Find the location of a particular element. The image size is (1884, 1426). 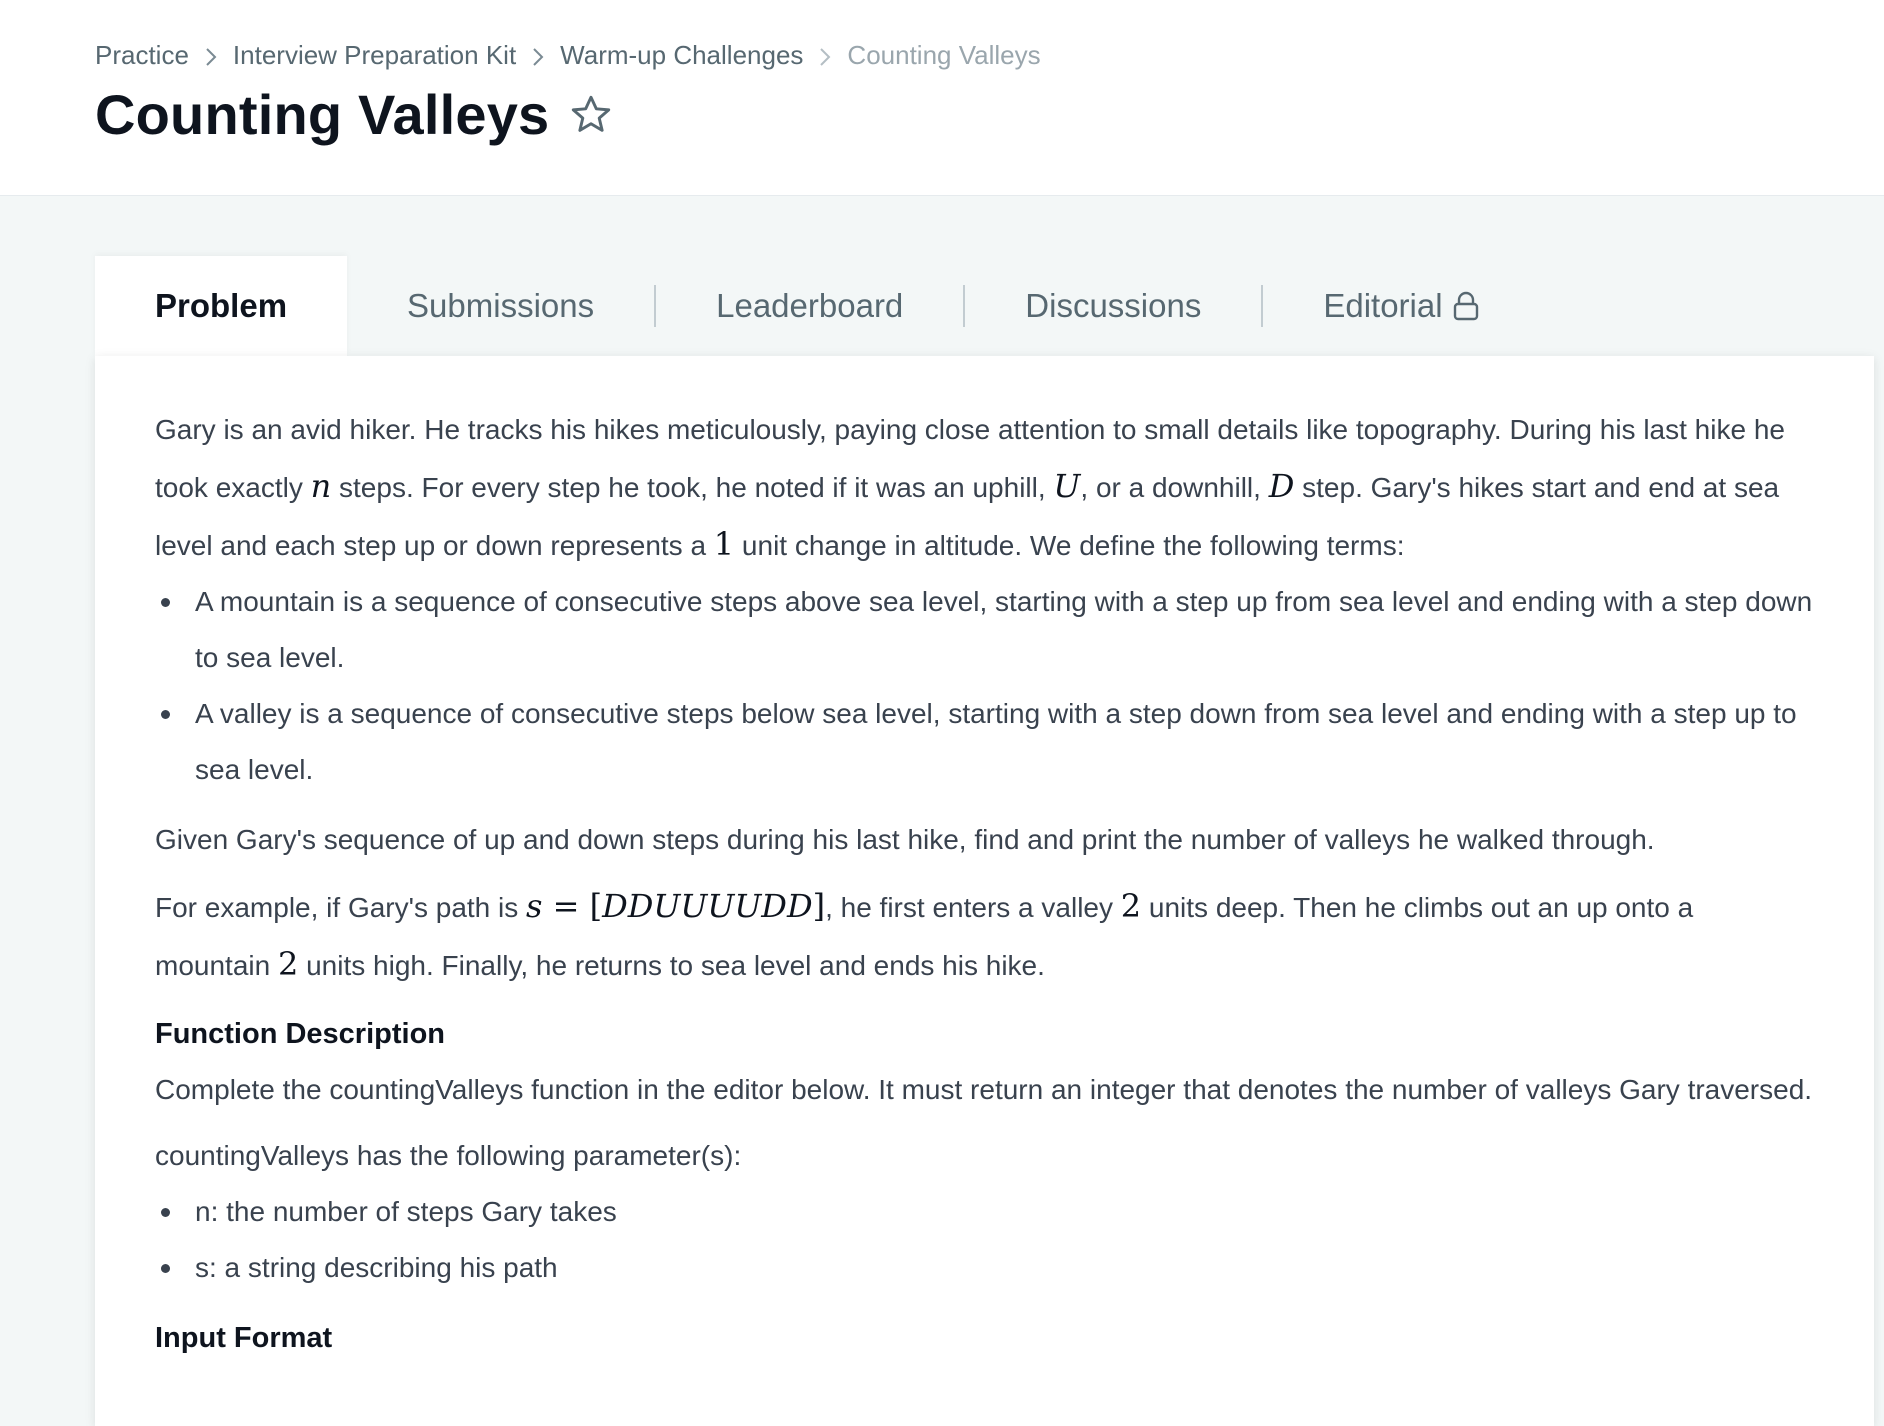

text: , he first enters a valley is located at coordinates (973, 907).